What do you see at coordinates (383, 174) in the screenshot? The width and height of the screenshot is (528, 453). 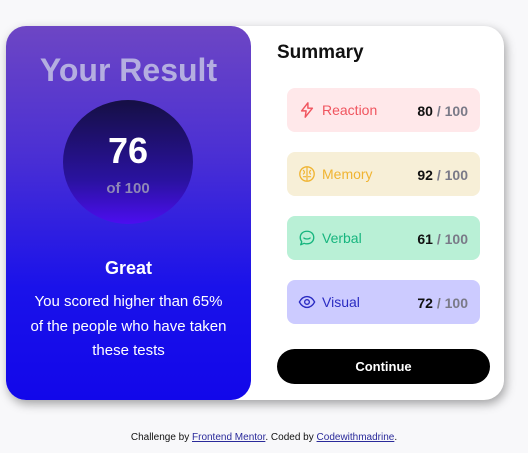 I see `summary-item-memory: Memory 92 / 100` at bounding box center [383, 174].